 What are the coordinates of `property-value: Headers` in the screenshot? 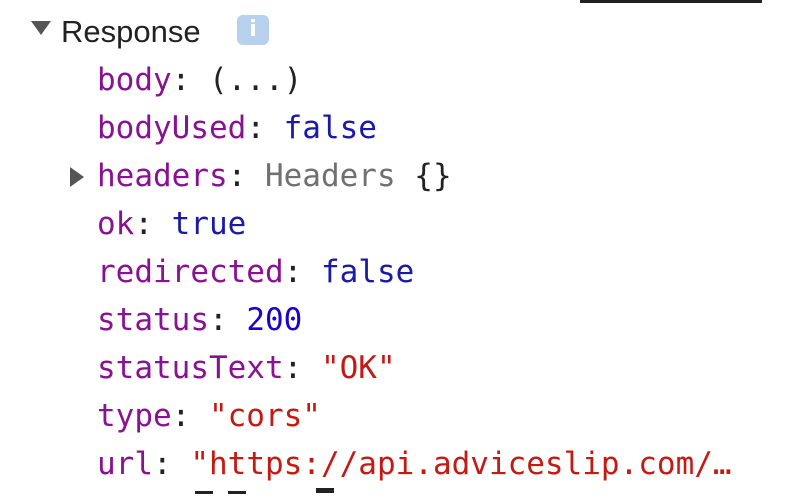 It's located at (330, 176).